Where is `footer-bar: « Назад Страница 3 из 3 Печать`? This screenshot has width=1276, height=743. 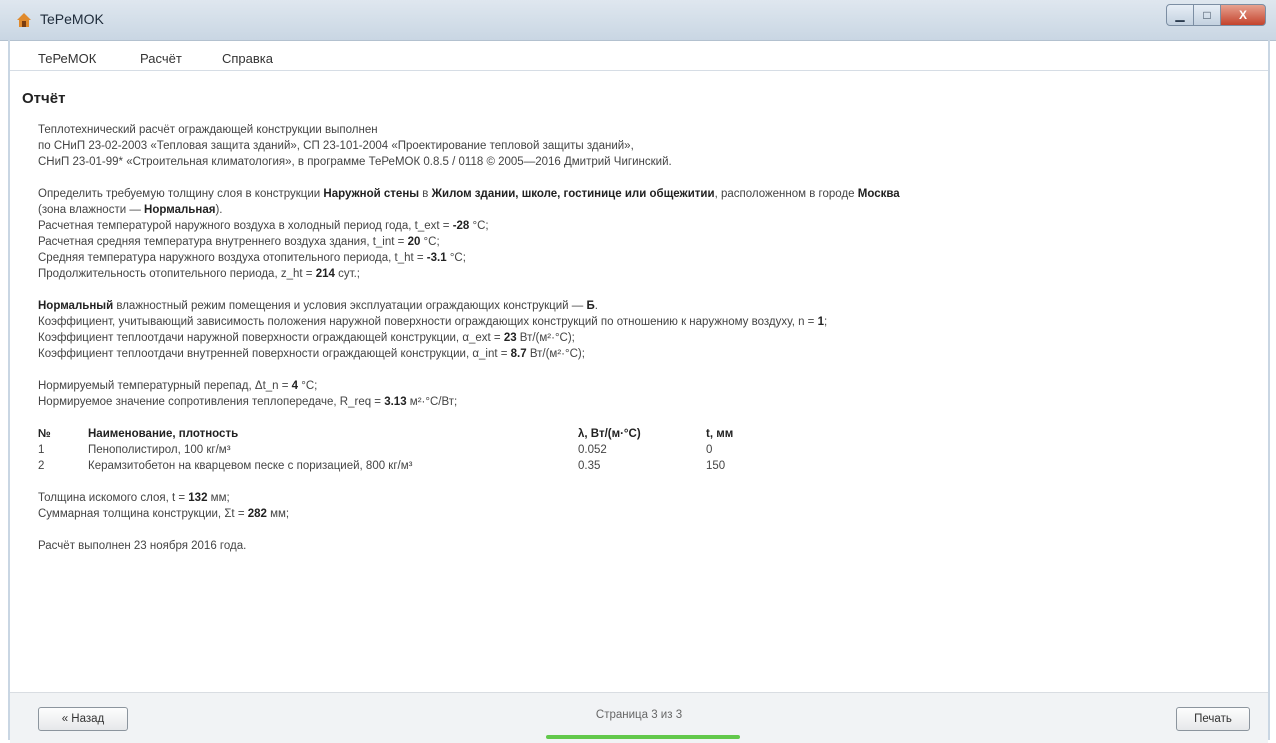 footer-bar: « Назад Страница 3 из 3 Печать is located at coordinates (639, 717).